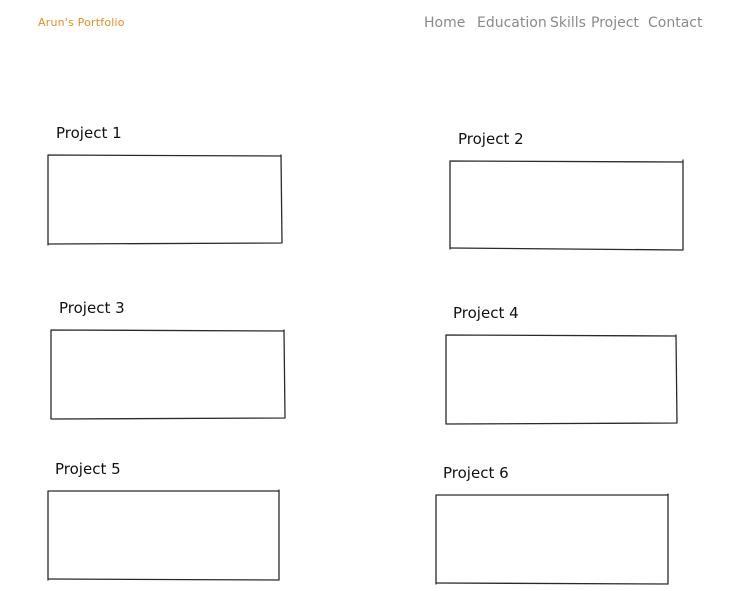 The width and height of the screenshot is (748, 591). I want to click on nav-link-skills: Skills, so click(568, 23).